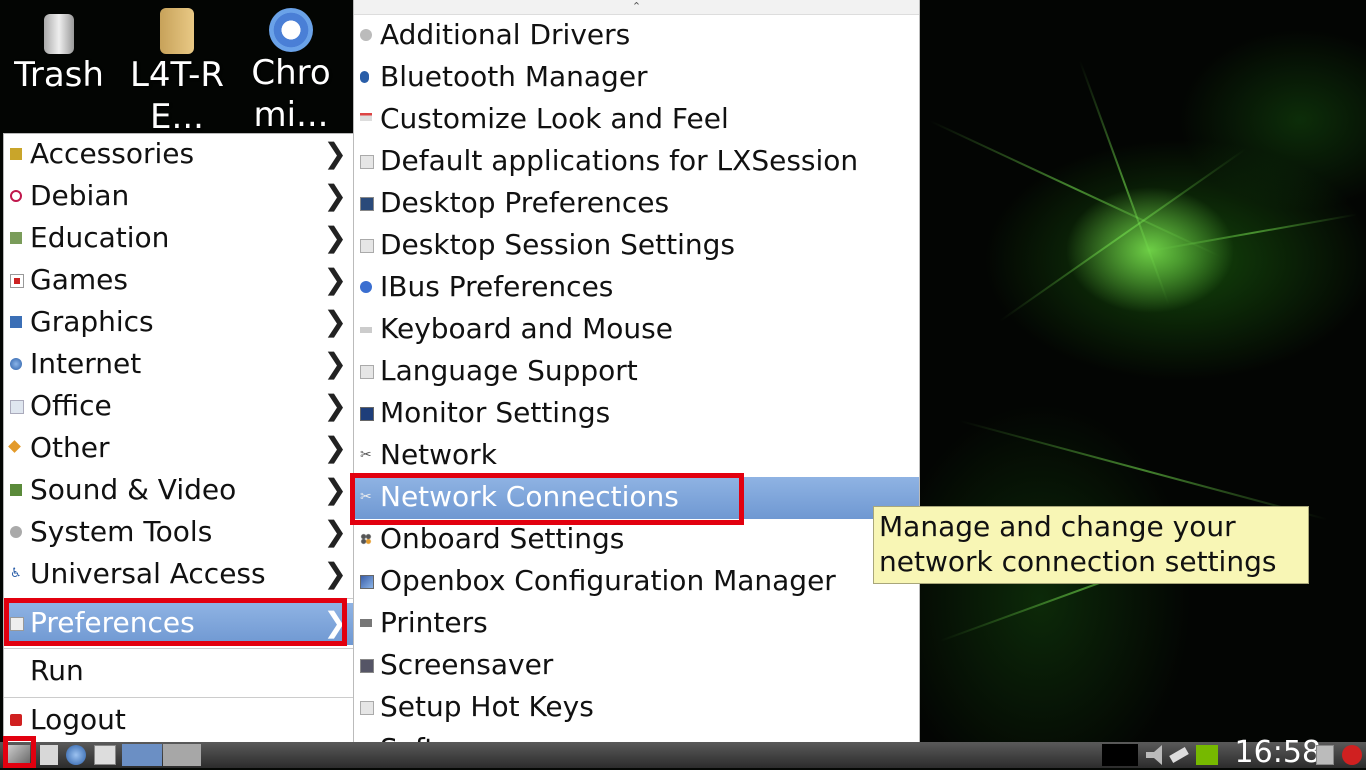 The width and height of the screenshot is (1366, 770). Describe the element at coordinates (367, 372) in the screenshot. I see `language-icon` at that location.